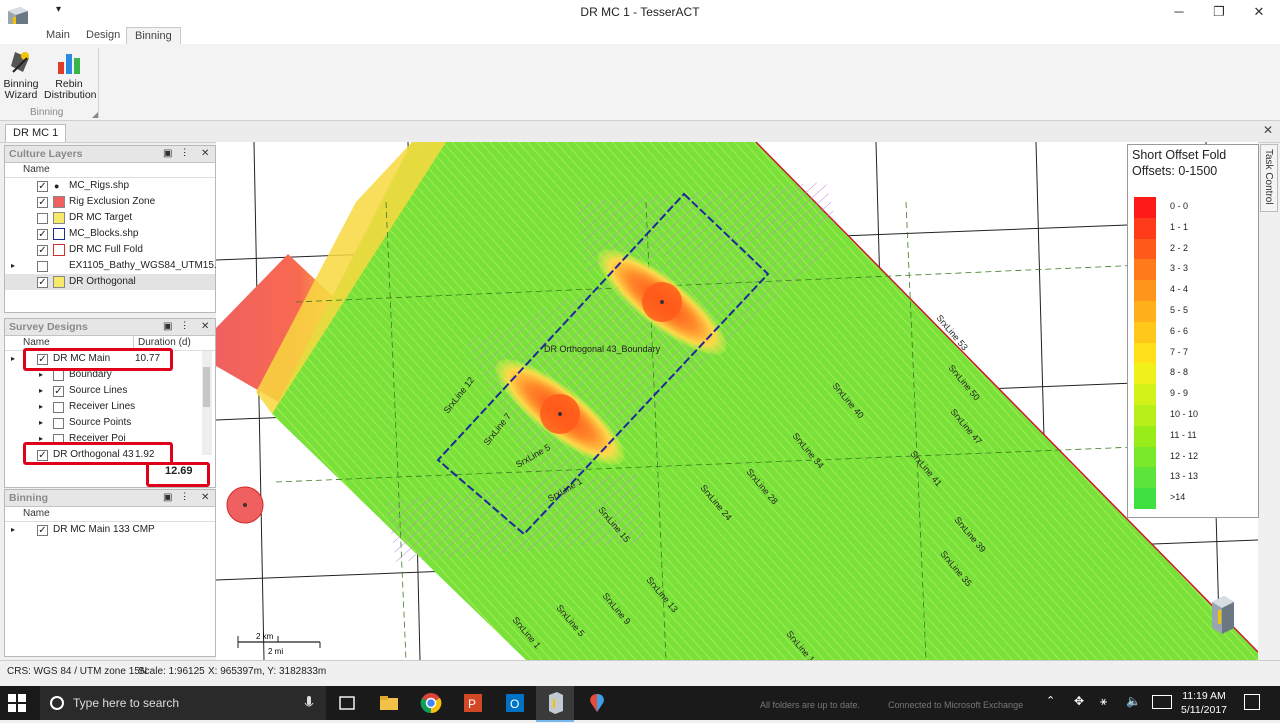 This screenshot has width=1280, height=723. I want to click on scrollbar-thumb, so click(206, 387).